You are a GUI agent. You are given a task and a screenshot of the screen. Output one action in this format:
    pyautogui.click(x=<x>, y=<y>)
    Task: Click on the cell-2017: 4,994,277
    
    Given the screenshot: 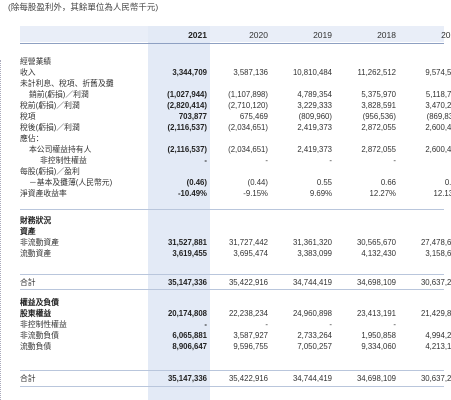 What is the action you would take?
    pyautogui.click(x=438, y=335)
    